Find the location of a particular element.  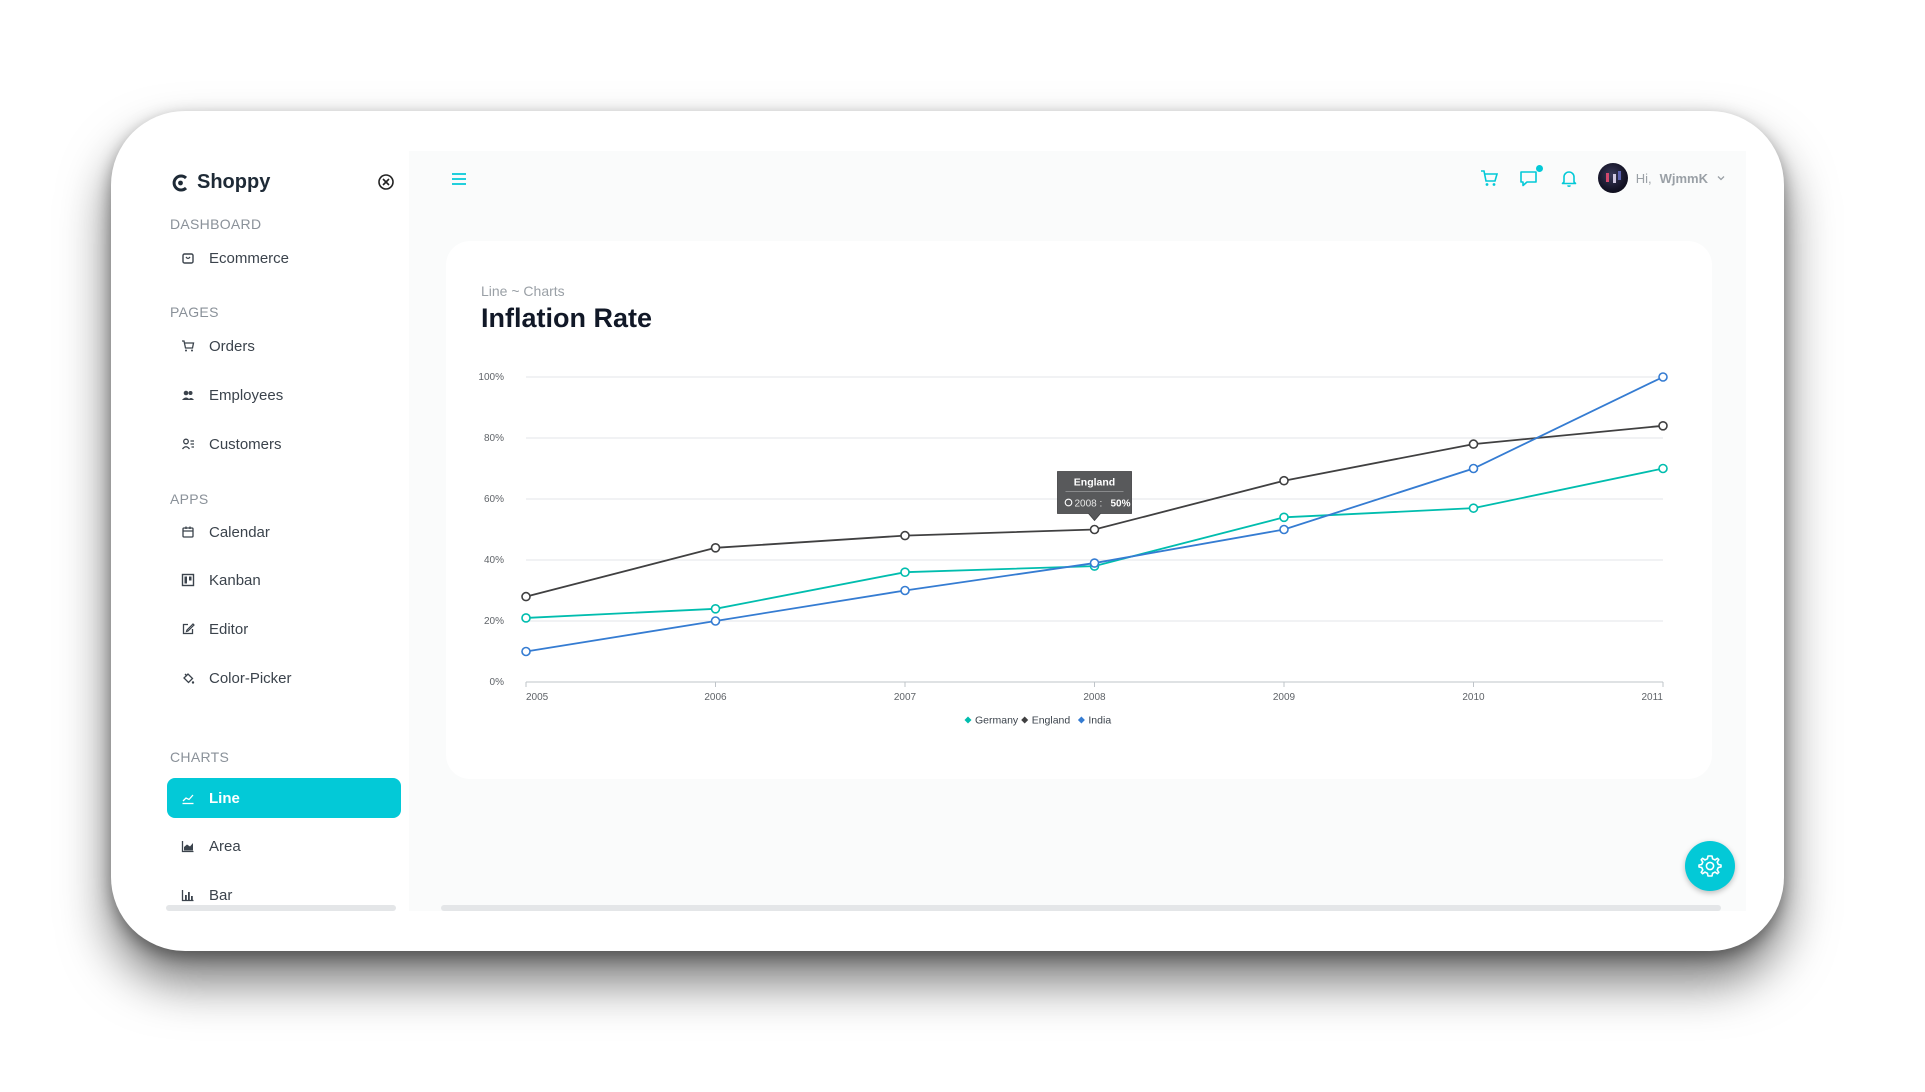

sidebar-item-label: Color-Picker is located at coordinates (250, 678).